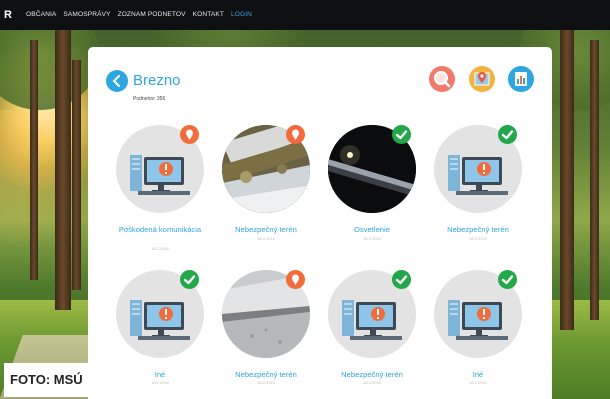  Describe the element at coordinates (372, 229) in the screenshot. I see `tile-label: Osvetlenie` at that location.